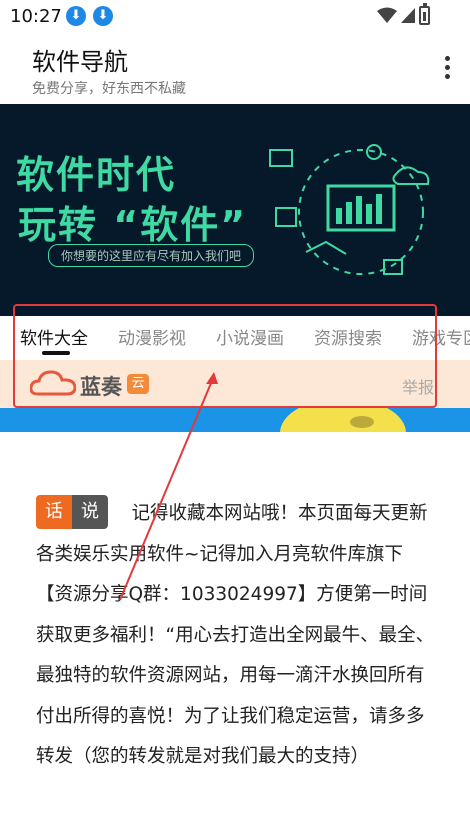 This screenshot has width=470, height=836. Describe the element at coordinates (387, 15) in the screenshot. I see `wifi-icon` at that location.